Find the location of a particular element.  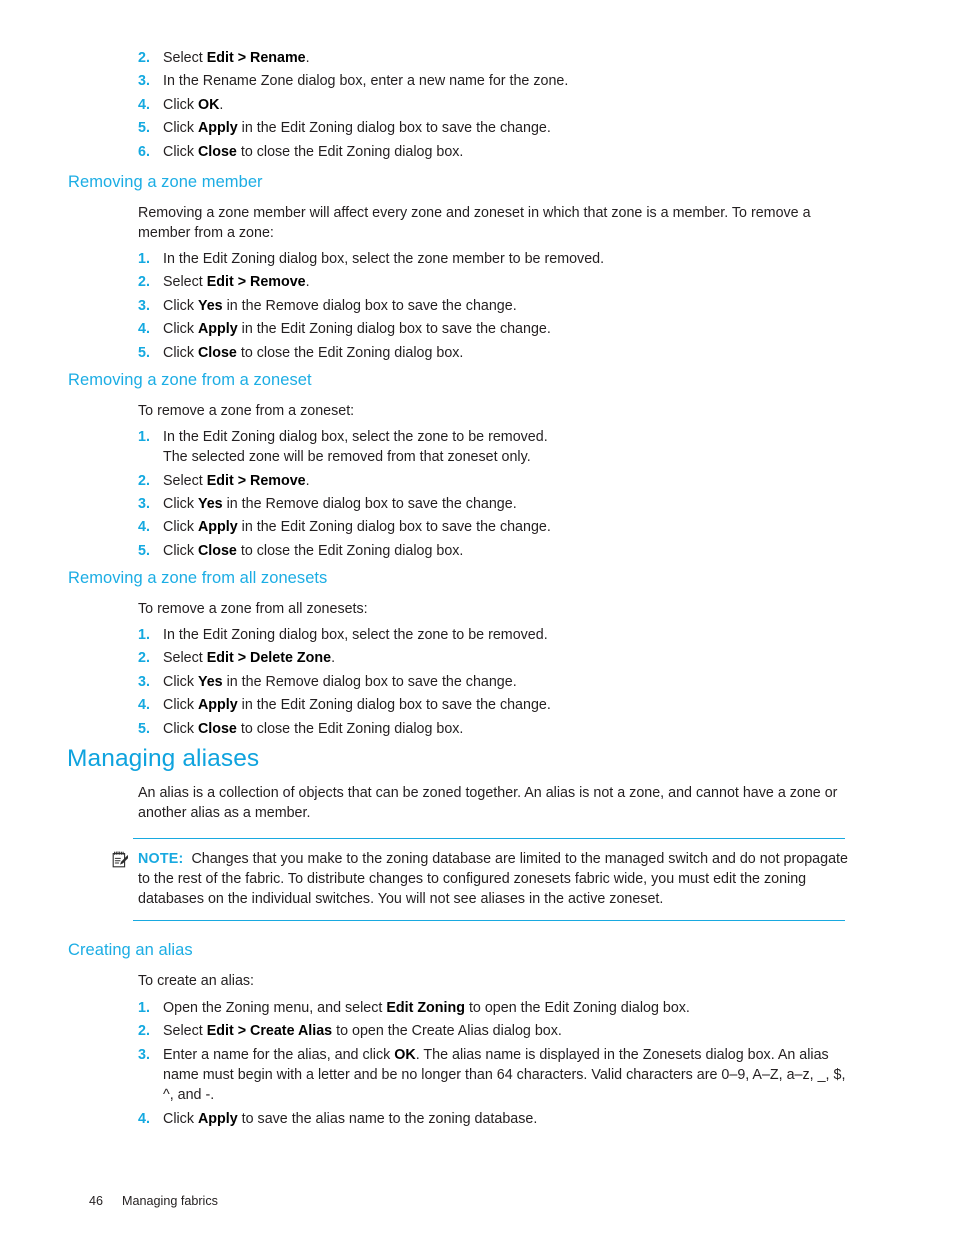

section-heading-removing-a-zone-from-a-zoneset: Removing a zone from a zoneset is located at coordinates (190, 380).